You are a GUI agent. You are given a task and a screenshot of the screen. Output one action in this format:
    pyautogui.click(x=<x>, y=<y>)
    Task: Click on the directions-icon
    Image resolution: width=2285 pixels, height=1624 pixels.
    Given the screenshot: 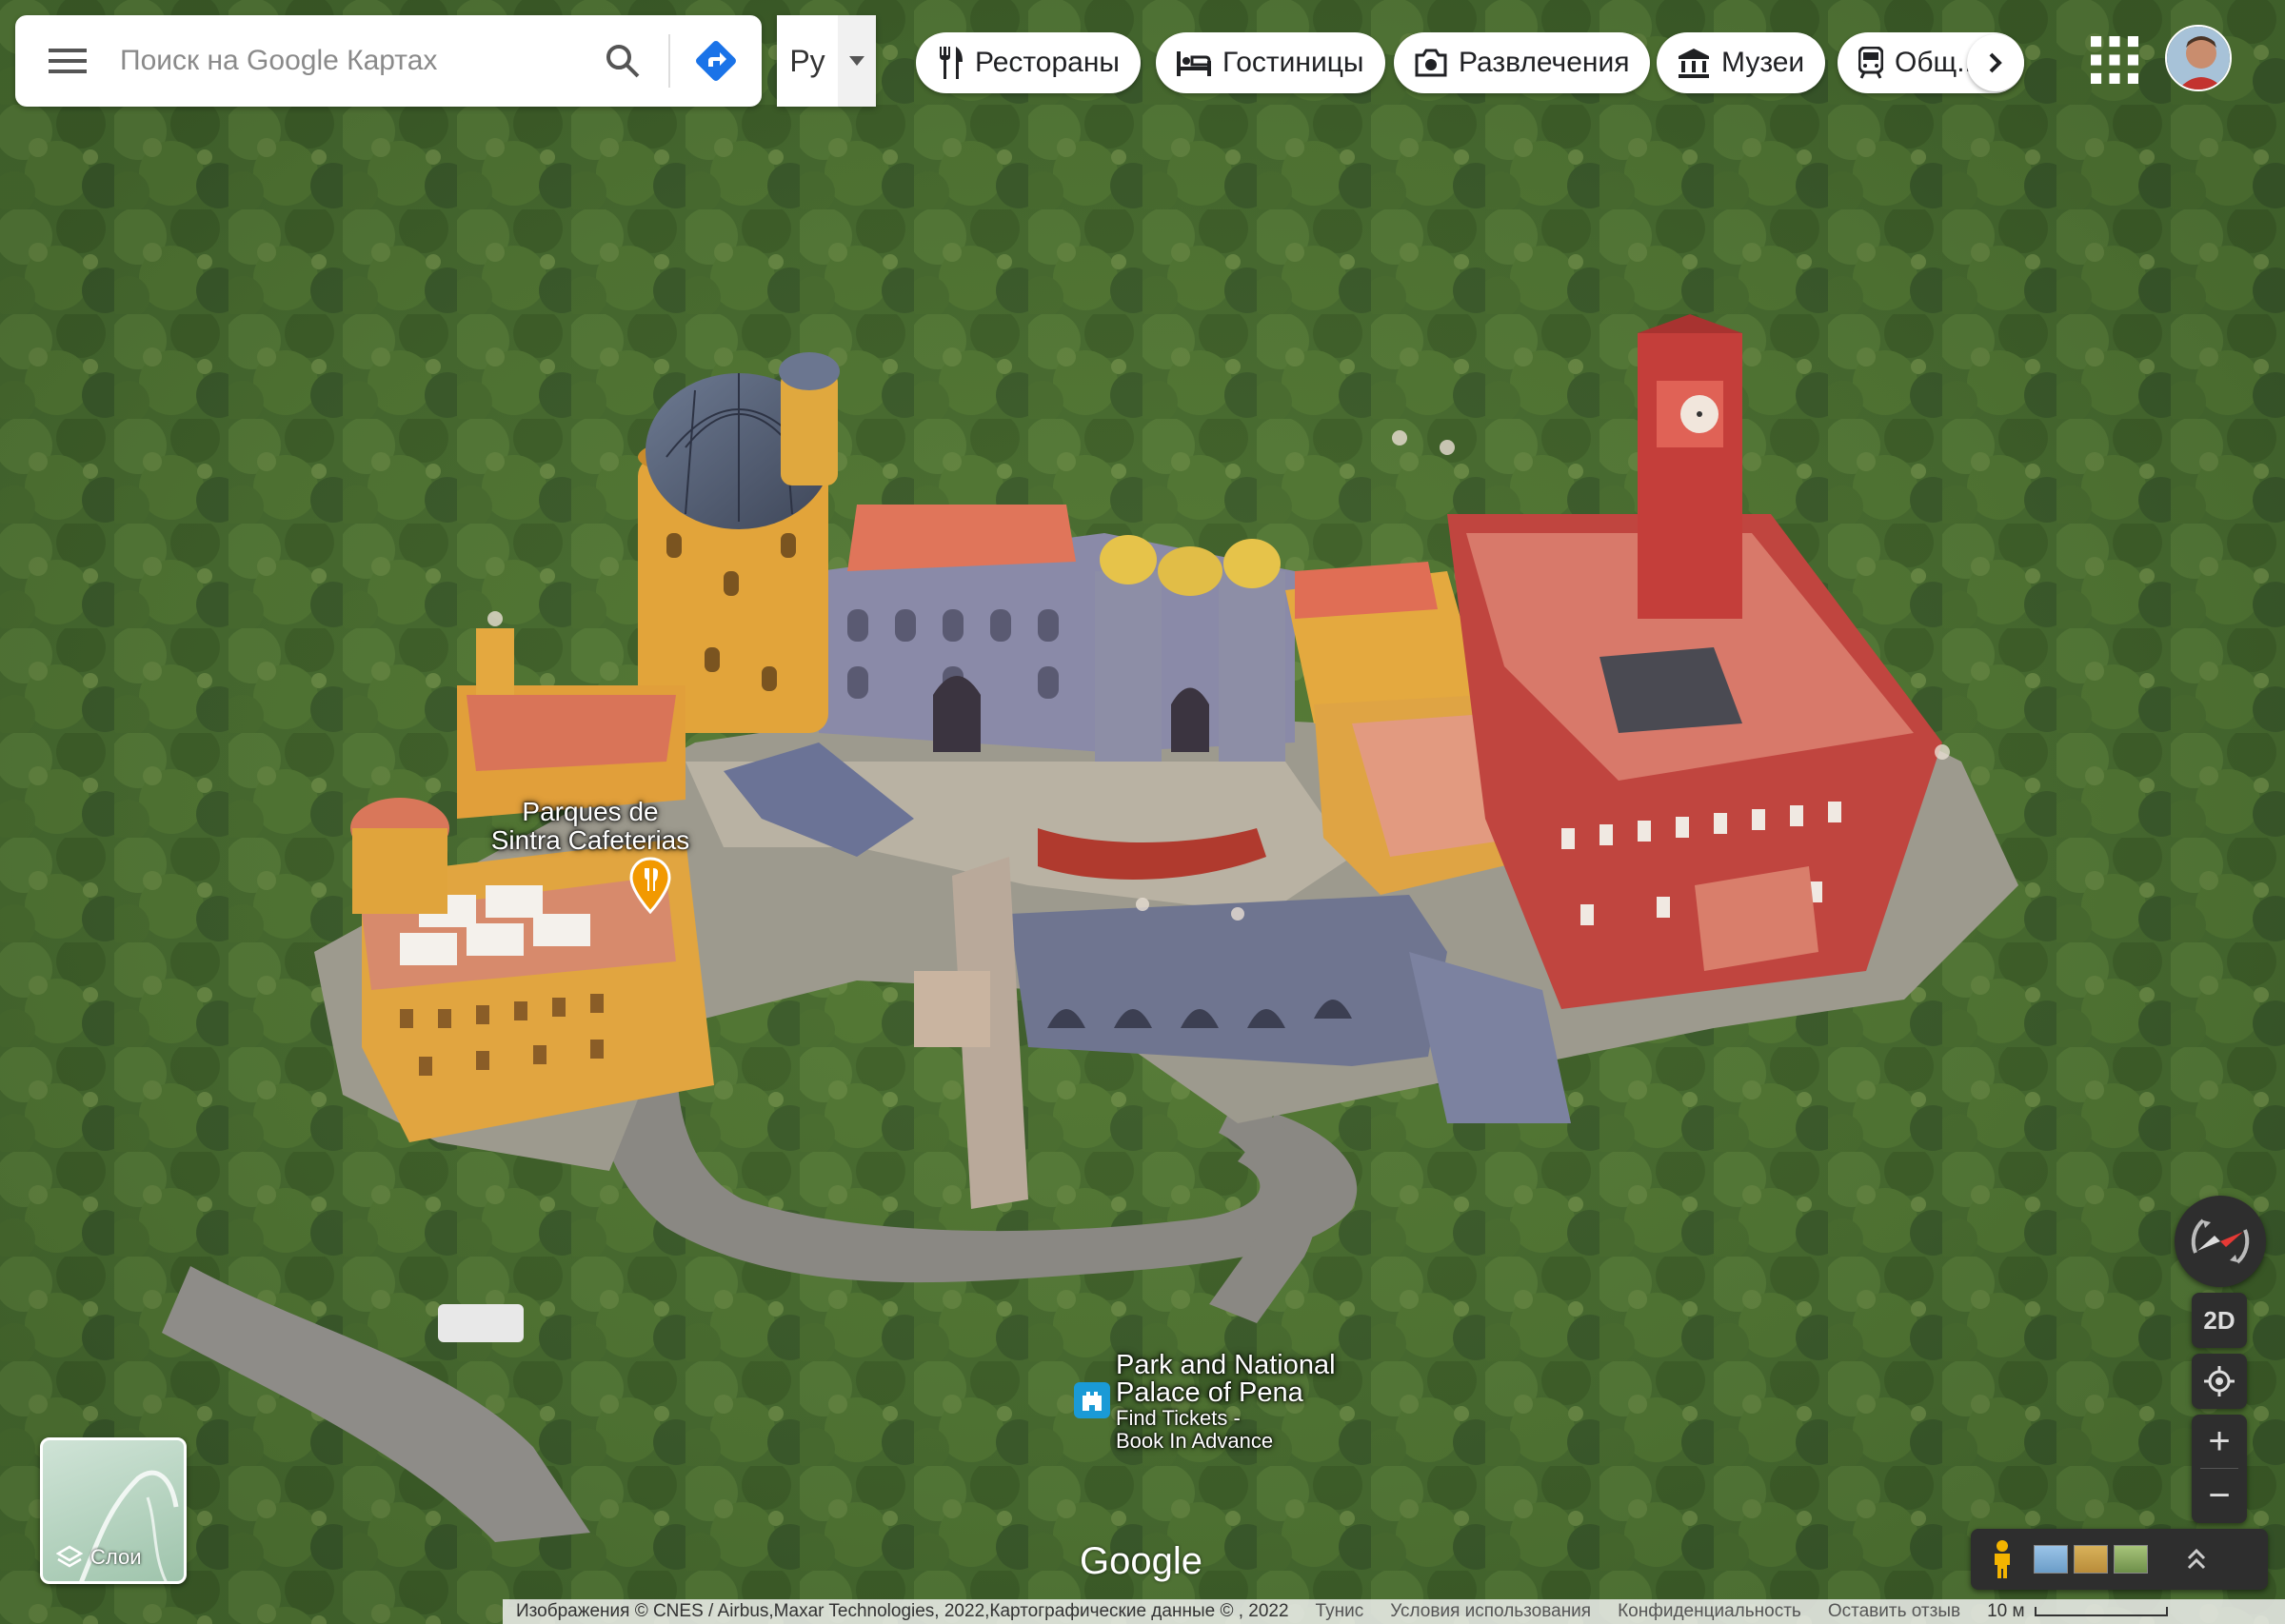 What is the action you would take?
    pyautogui.click(x=716, y=61)
    